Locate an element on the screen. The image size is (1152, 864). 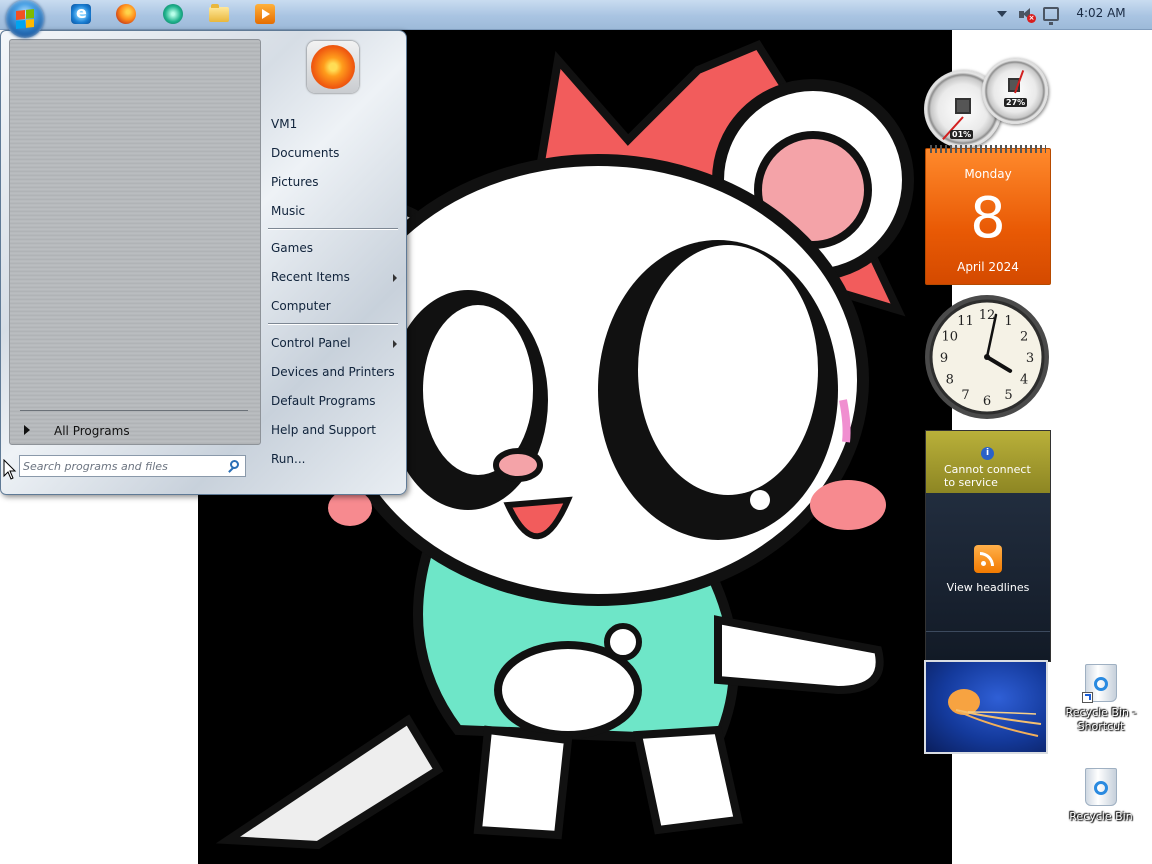
menu-item-help-and-support: Help and Support is located at coordinates (333, 430).